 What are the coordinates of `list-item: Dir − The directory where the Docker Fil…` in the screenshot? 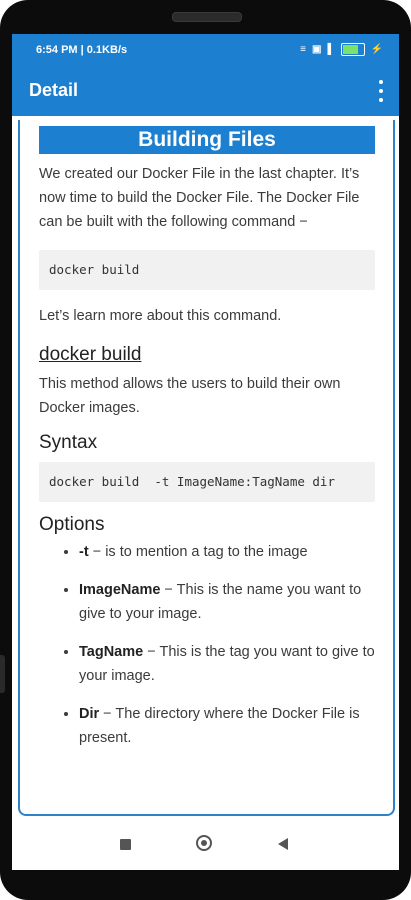 It's located at (227, 726).